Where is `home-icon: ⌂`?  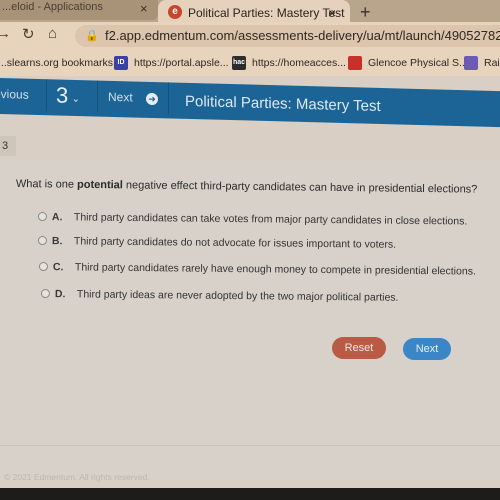
home-icon: ⌂ is located at coordinates (52, 33).